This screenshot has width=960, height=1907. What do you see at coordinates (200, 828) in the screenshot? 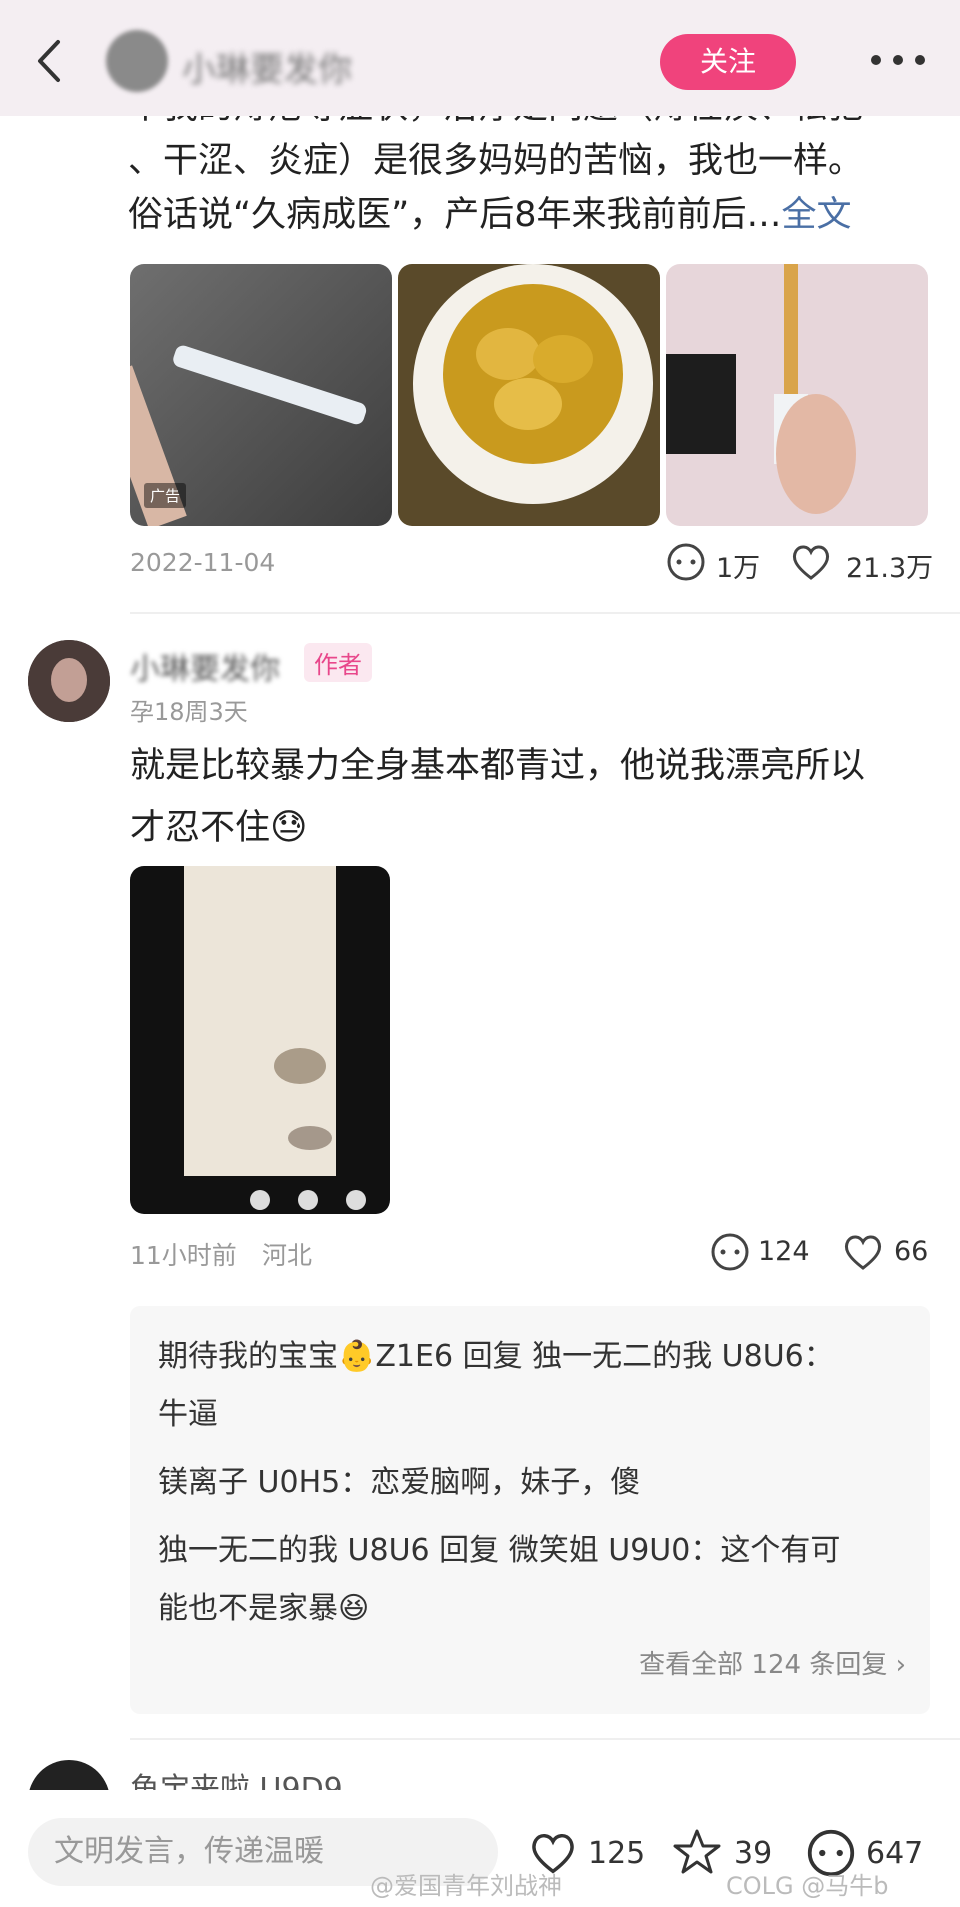
I see `comment-text-line-2: 才忍不住` at bounding box center [200, 828].